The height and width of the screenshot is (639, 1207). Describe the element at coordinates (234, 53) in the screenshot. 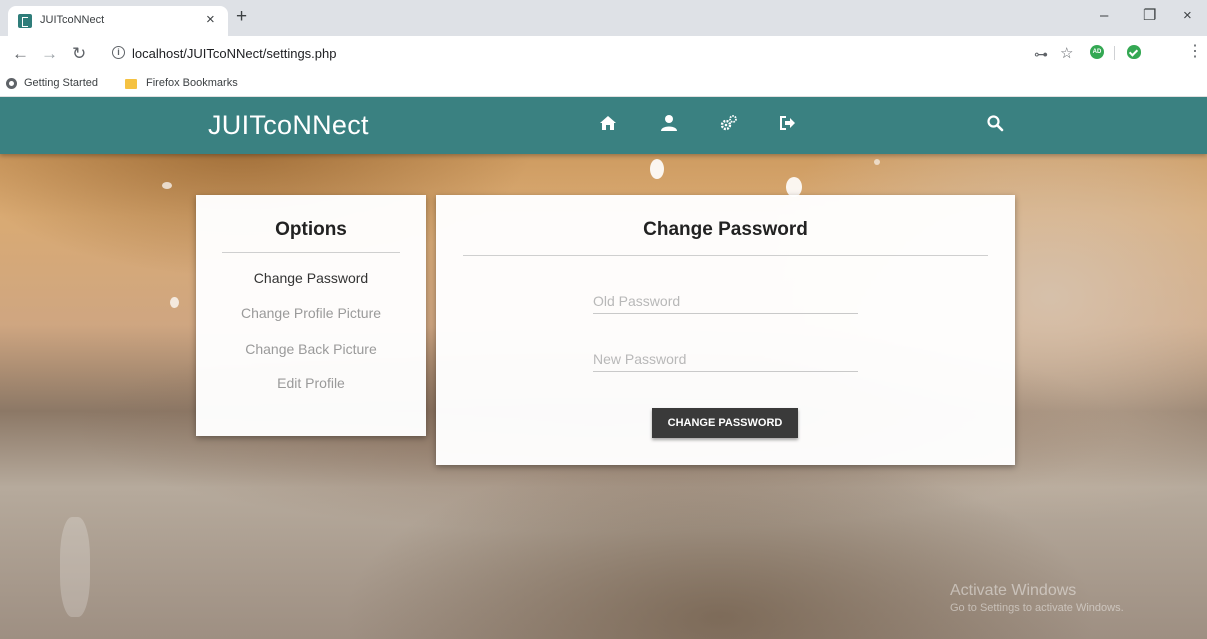

I see `url-text: localhost/JUITcoNNect/settings.php` at that location.